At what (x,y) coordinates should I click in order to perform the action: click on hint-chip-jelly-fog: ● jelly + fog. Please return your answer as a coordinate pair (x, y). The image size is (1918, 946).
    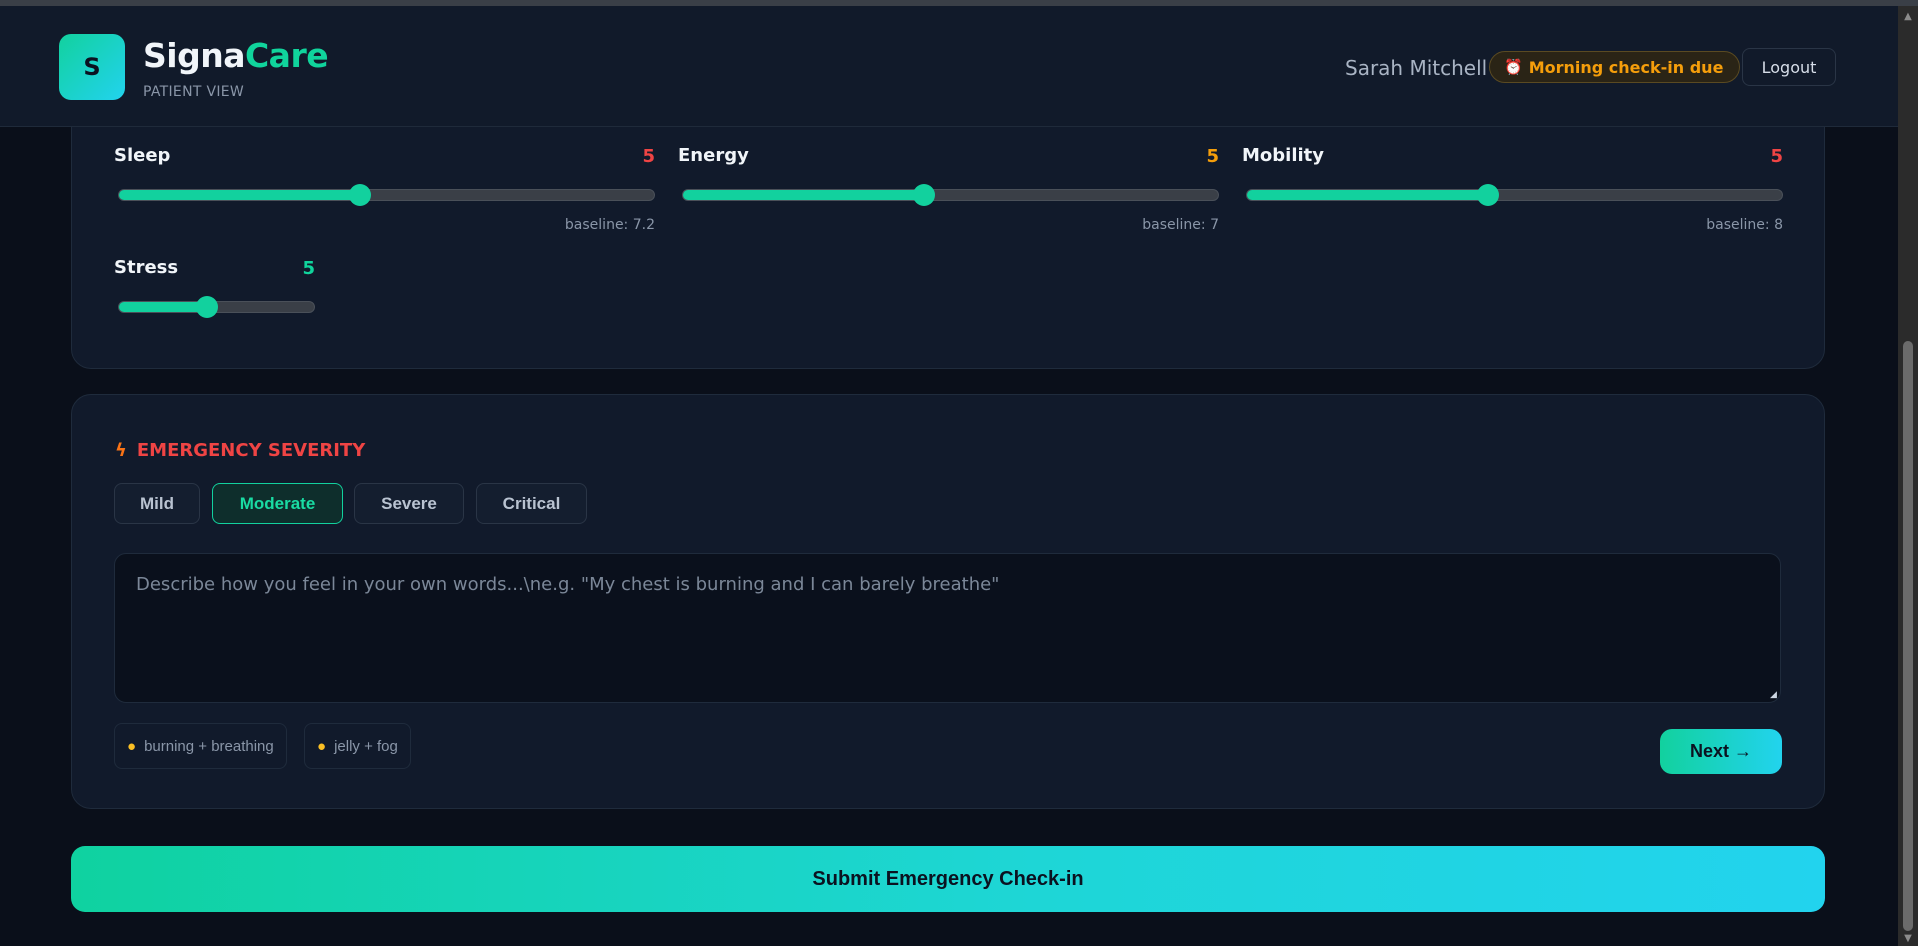
    Looking at the image, I should click on (357, 746).